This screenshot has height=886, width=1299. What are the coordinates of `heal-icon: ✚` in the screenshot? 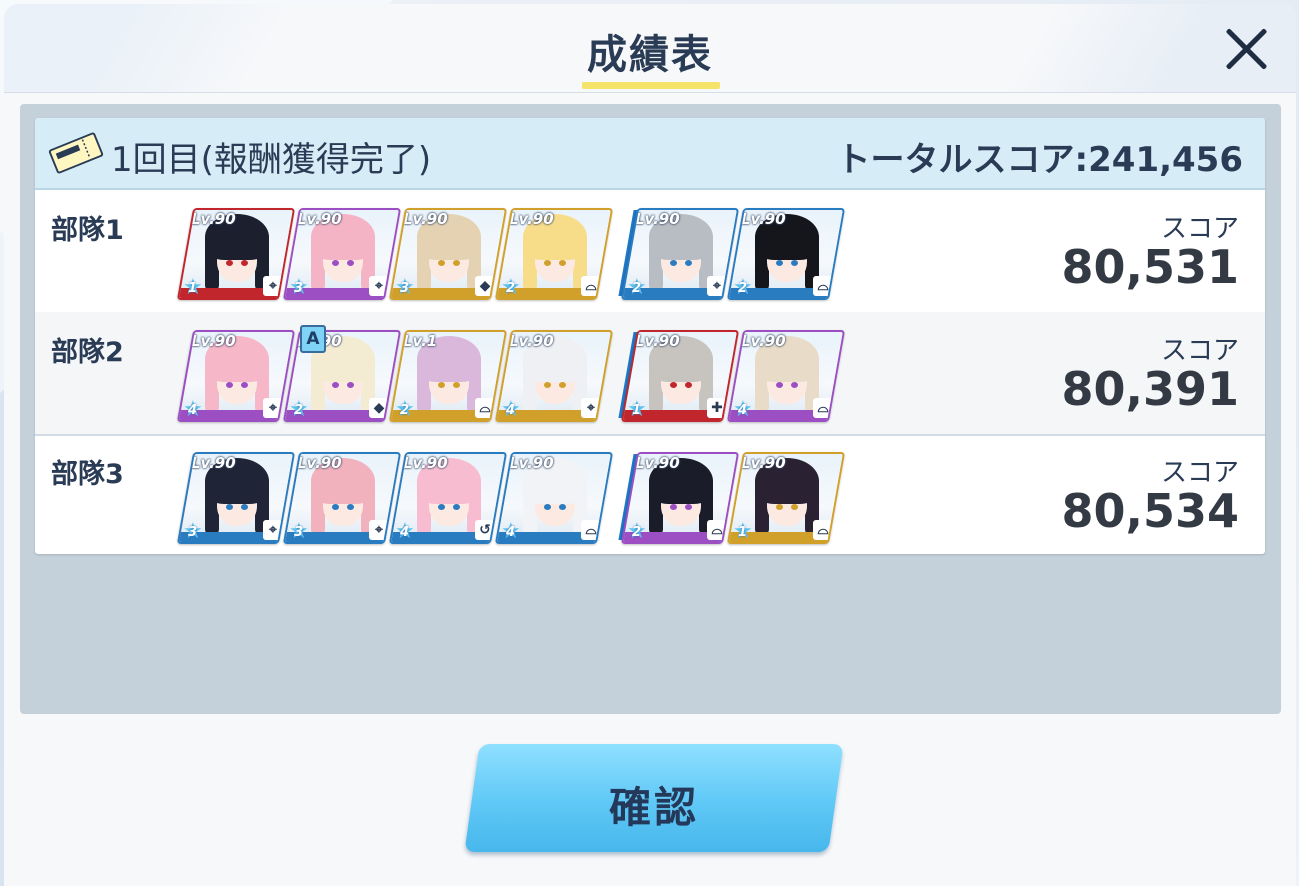 It's located at (717, 408).